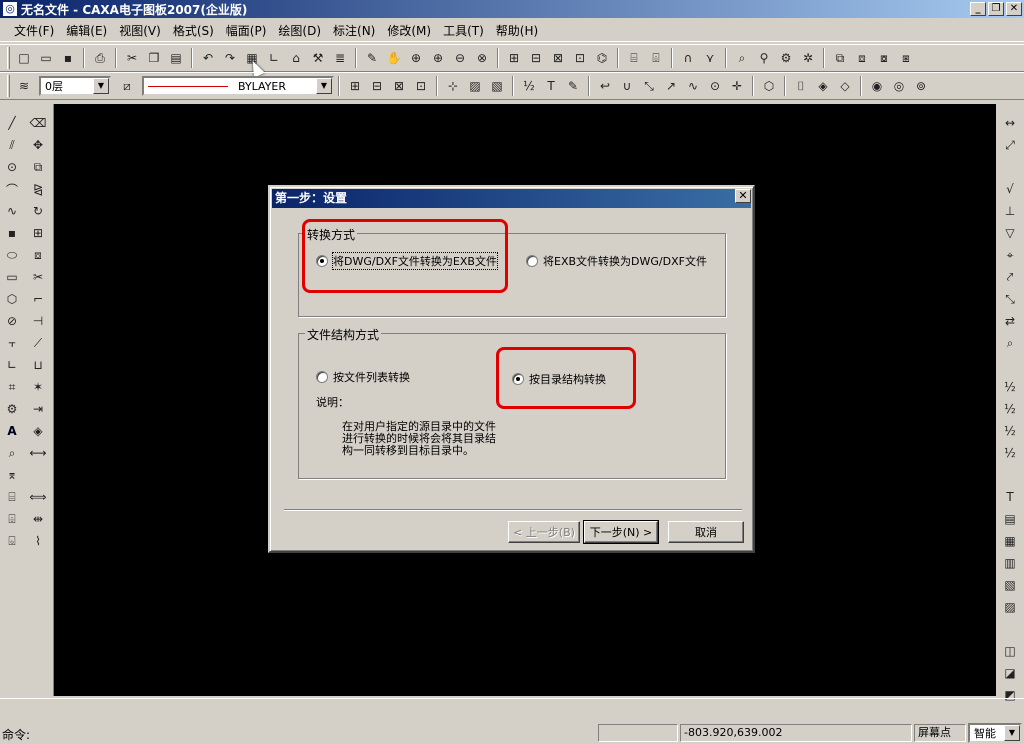  I want to click on equidistant-line-icon: ⫟, so click(12, 343).